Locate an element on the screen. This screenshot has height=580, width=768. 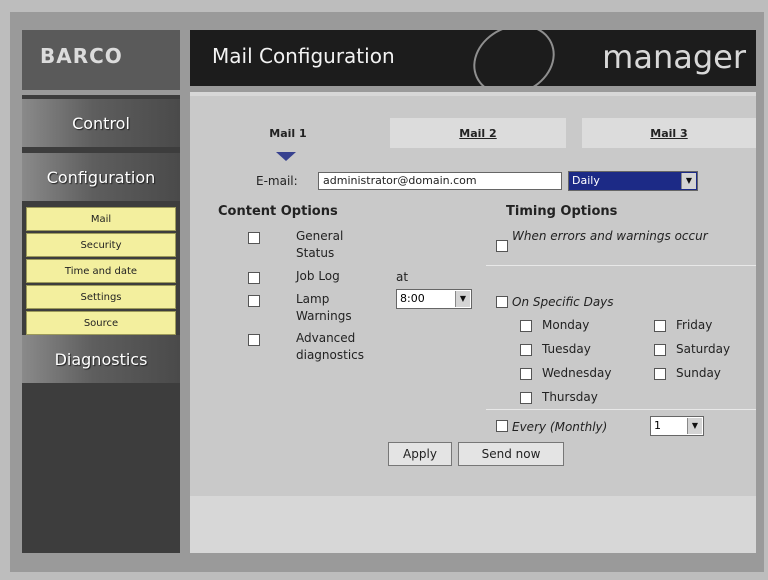
sidebar-category-configuration: Configuration is located at coordinates (101, 177).